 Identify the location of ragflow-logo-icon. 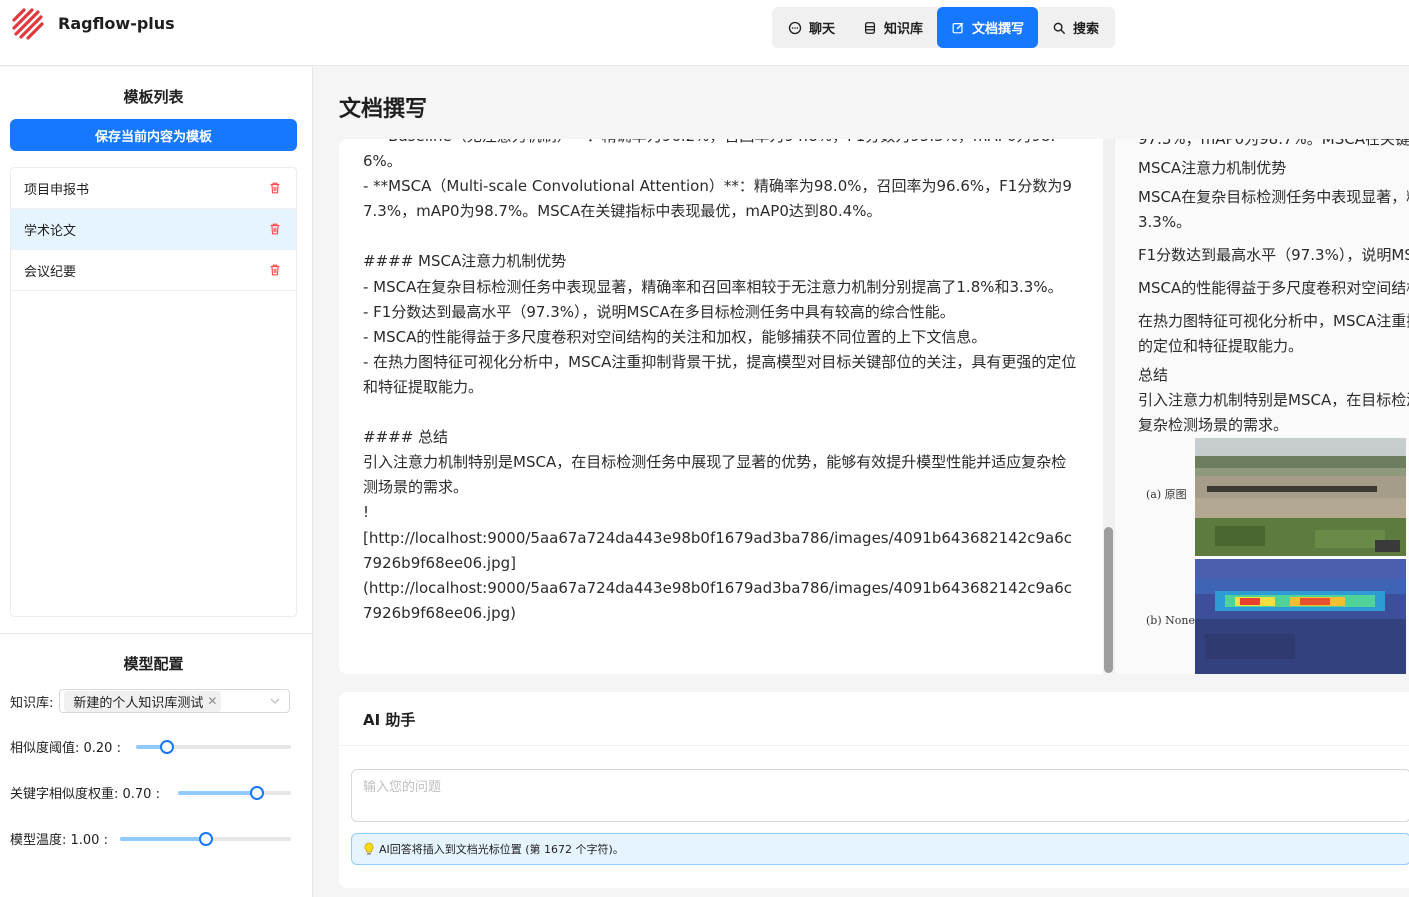
(28, 24).